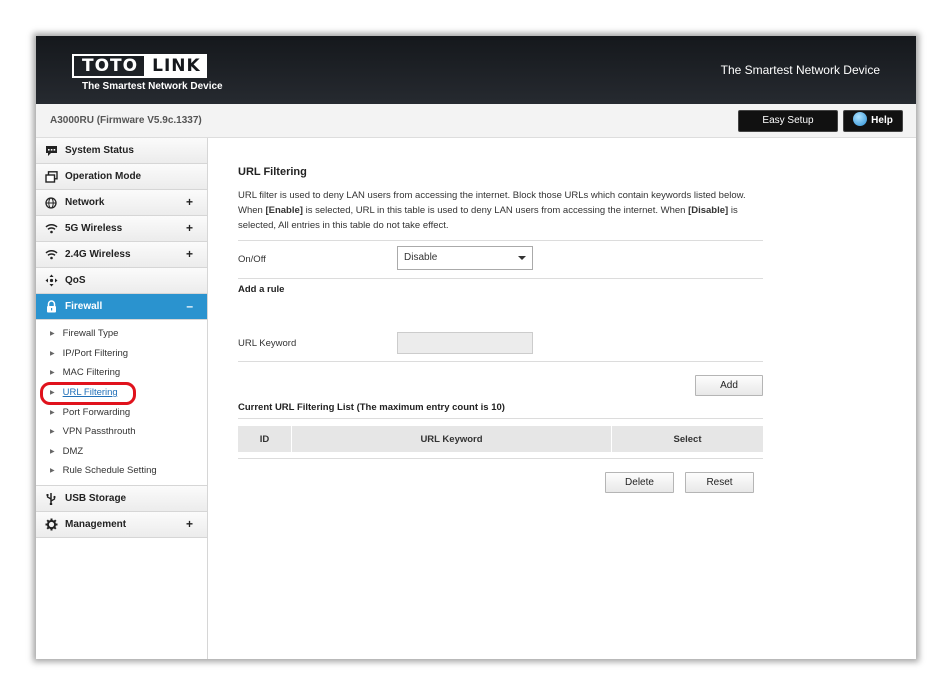 The image size is (950, 691). Describe the element at coordinates (252, 259) in the screenshot. I see `onoff-label: On/Off` at that location.